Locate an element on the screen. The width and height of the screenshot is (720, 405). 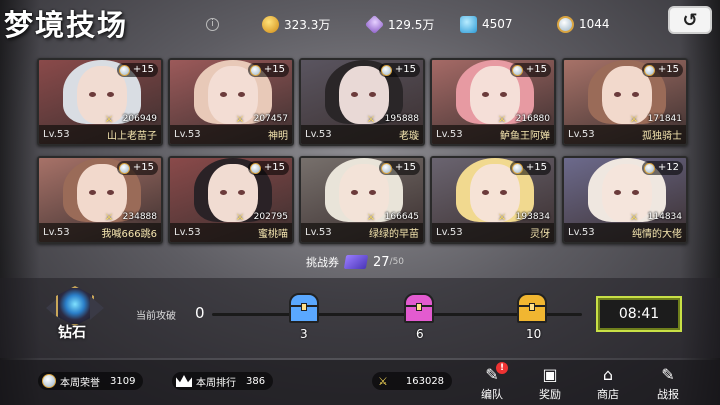
battle-report-button: ✎ 战报 is located at coordinates (668, 382).